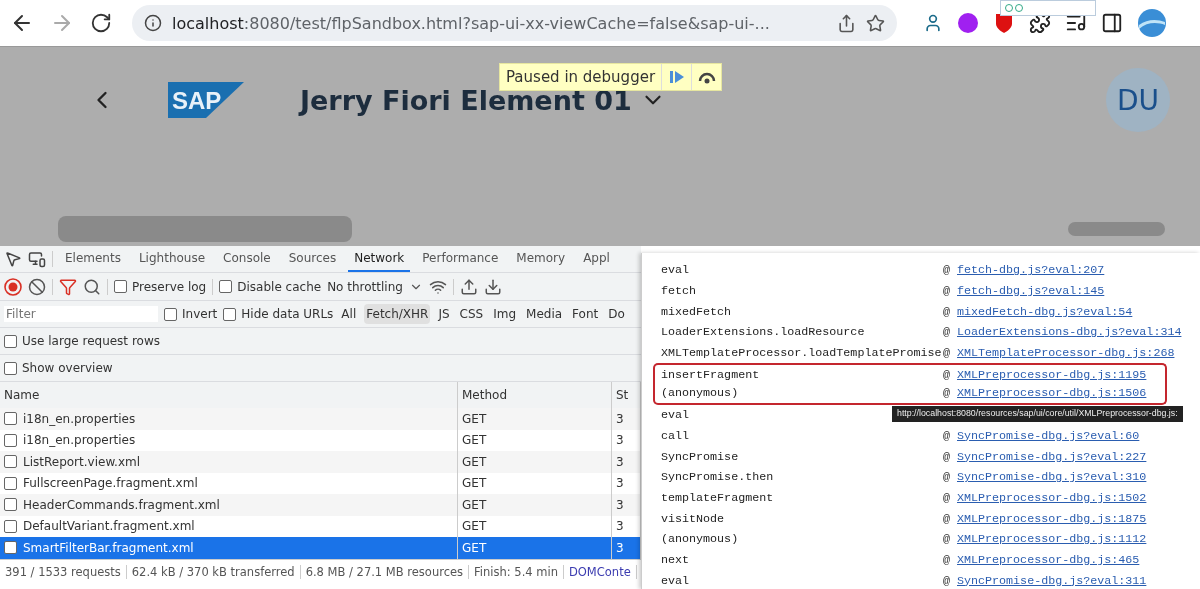 Image resolution: width=1200 pixels, height=589 pixels. Describe the element at coordinates (81, 314) in the screenshot. I see `filter-field: Filter` at that location.